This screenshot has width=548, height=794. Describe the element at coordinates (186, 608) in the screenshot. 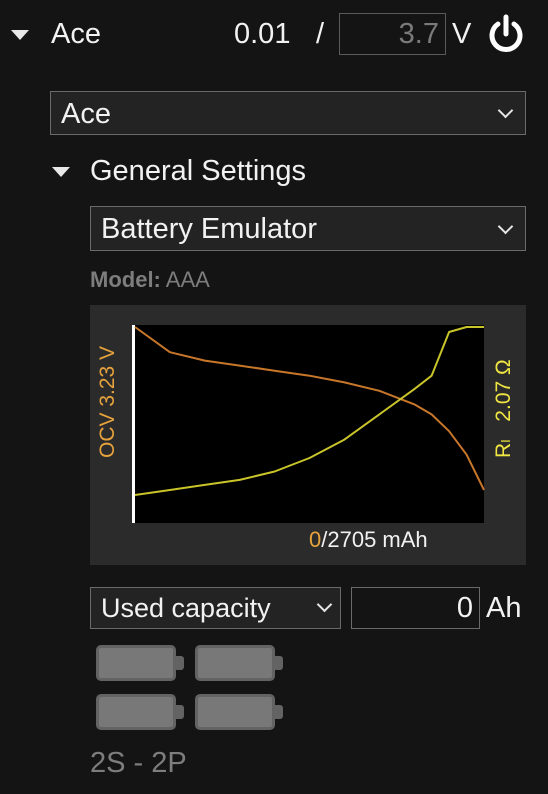

I see `capacity-mode-value: Used capacity` at that location.